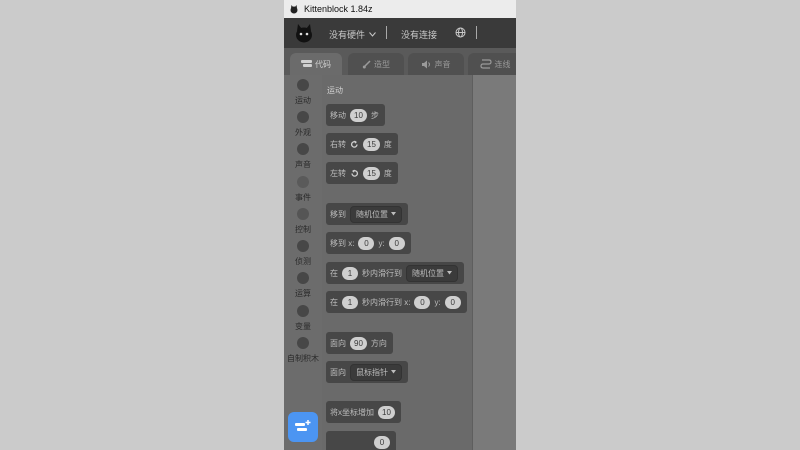  I want to click on script-area, so click(494, 262).